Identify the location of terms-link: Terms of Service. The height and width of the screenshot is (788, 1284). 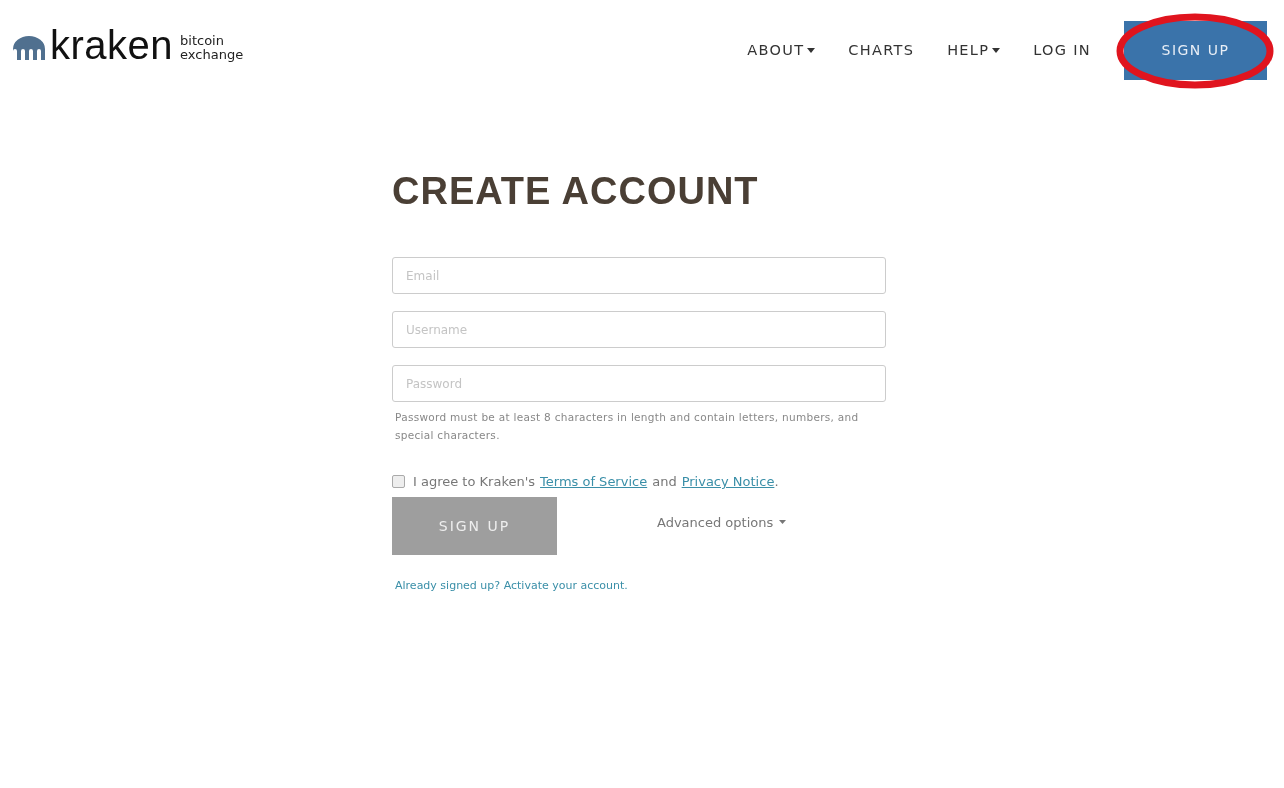
(594, 481).